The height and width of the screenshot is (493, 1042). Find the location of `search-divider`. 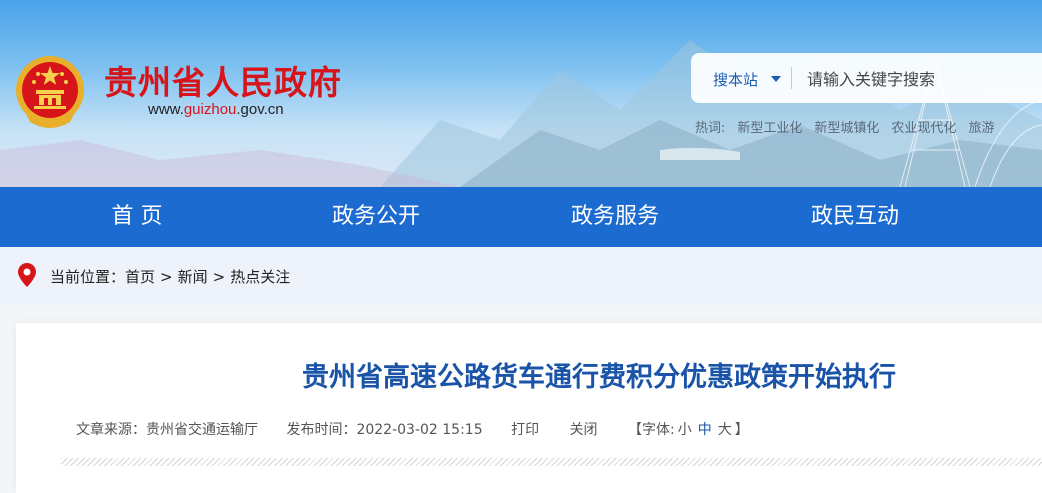

search-divider is located at coordinates (791, 78).